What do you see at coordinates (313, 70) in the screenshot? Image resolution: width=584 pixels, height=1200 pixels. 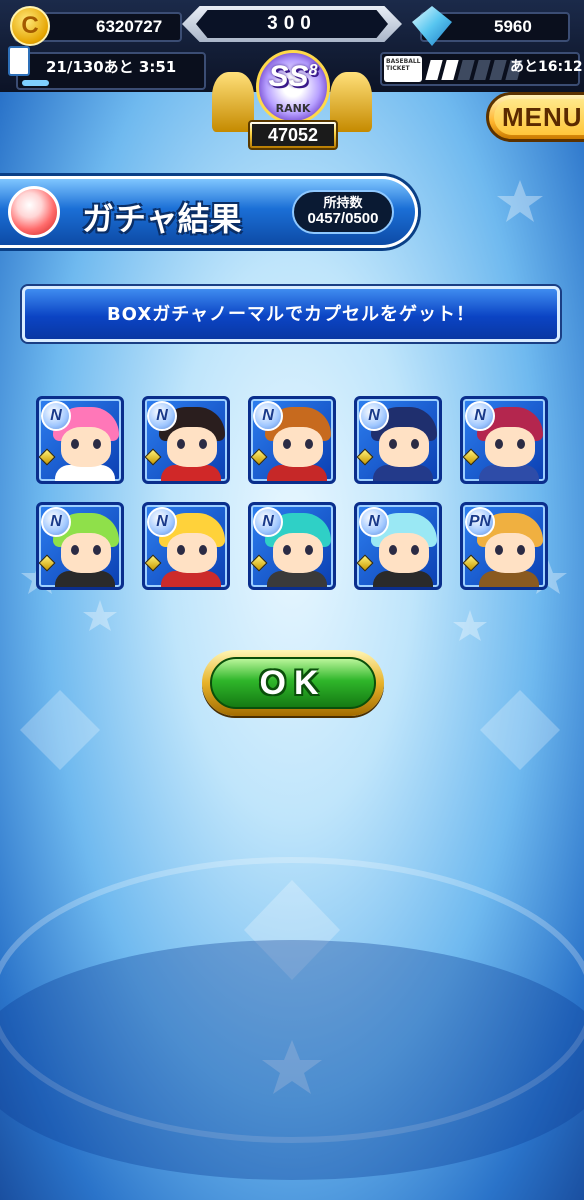 I see `rank-sub: 8` at bounding box center [313, 70].